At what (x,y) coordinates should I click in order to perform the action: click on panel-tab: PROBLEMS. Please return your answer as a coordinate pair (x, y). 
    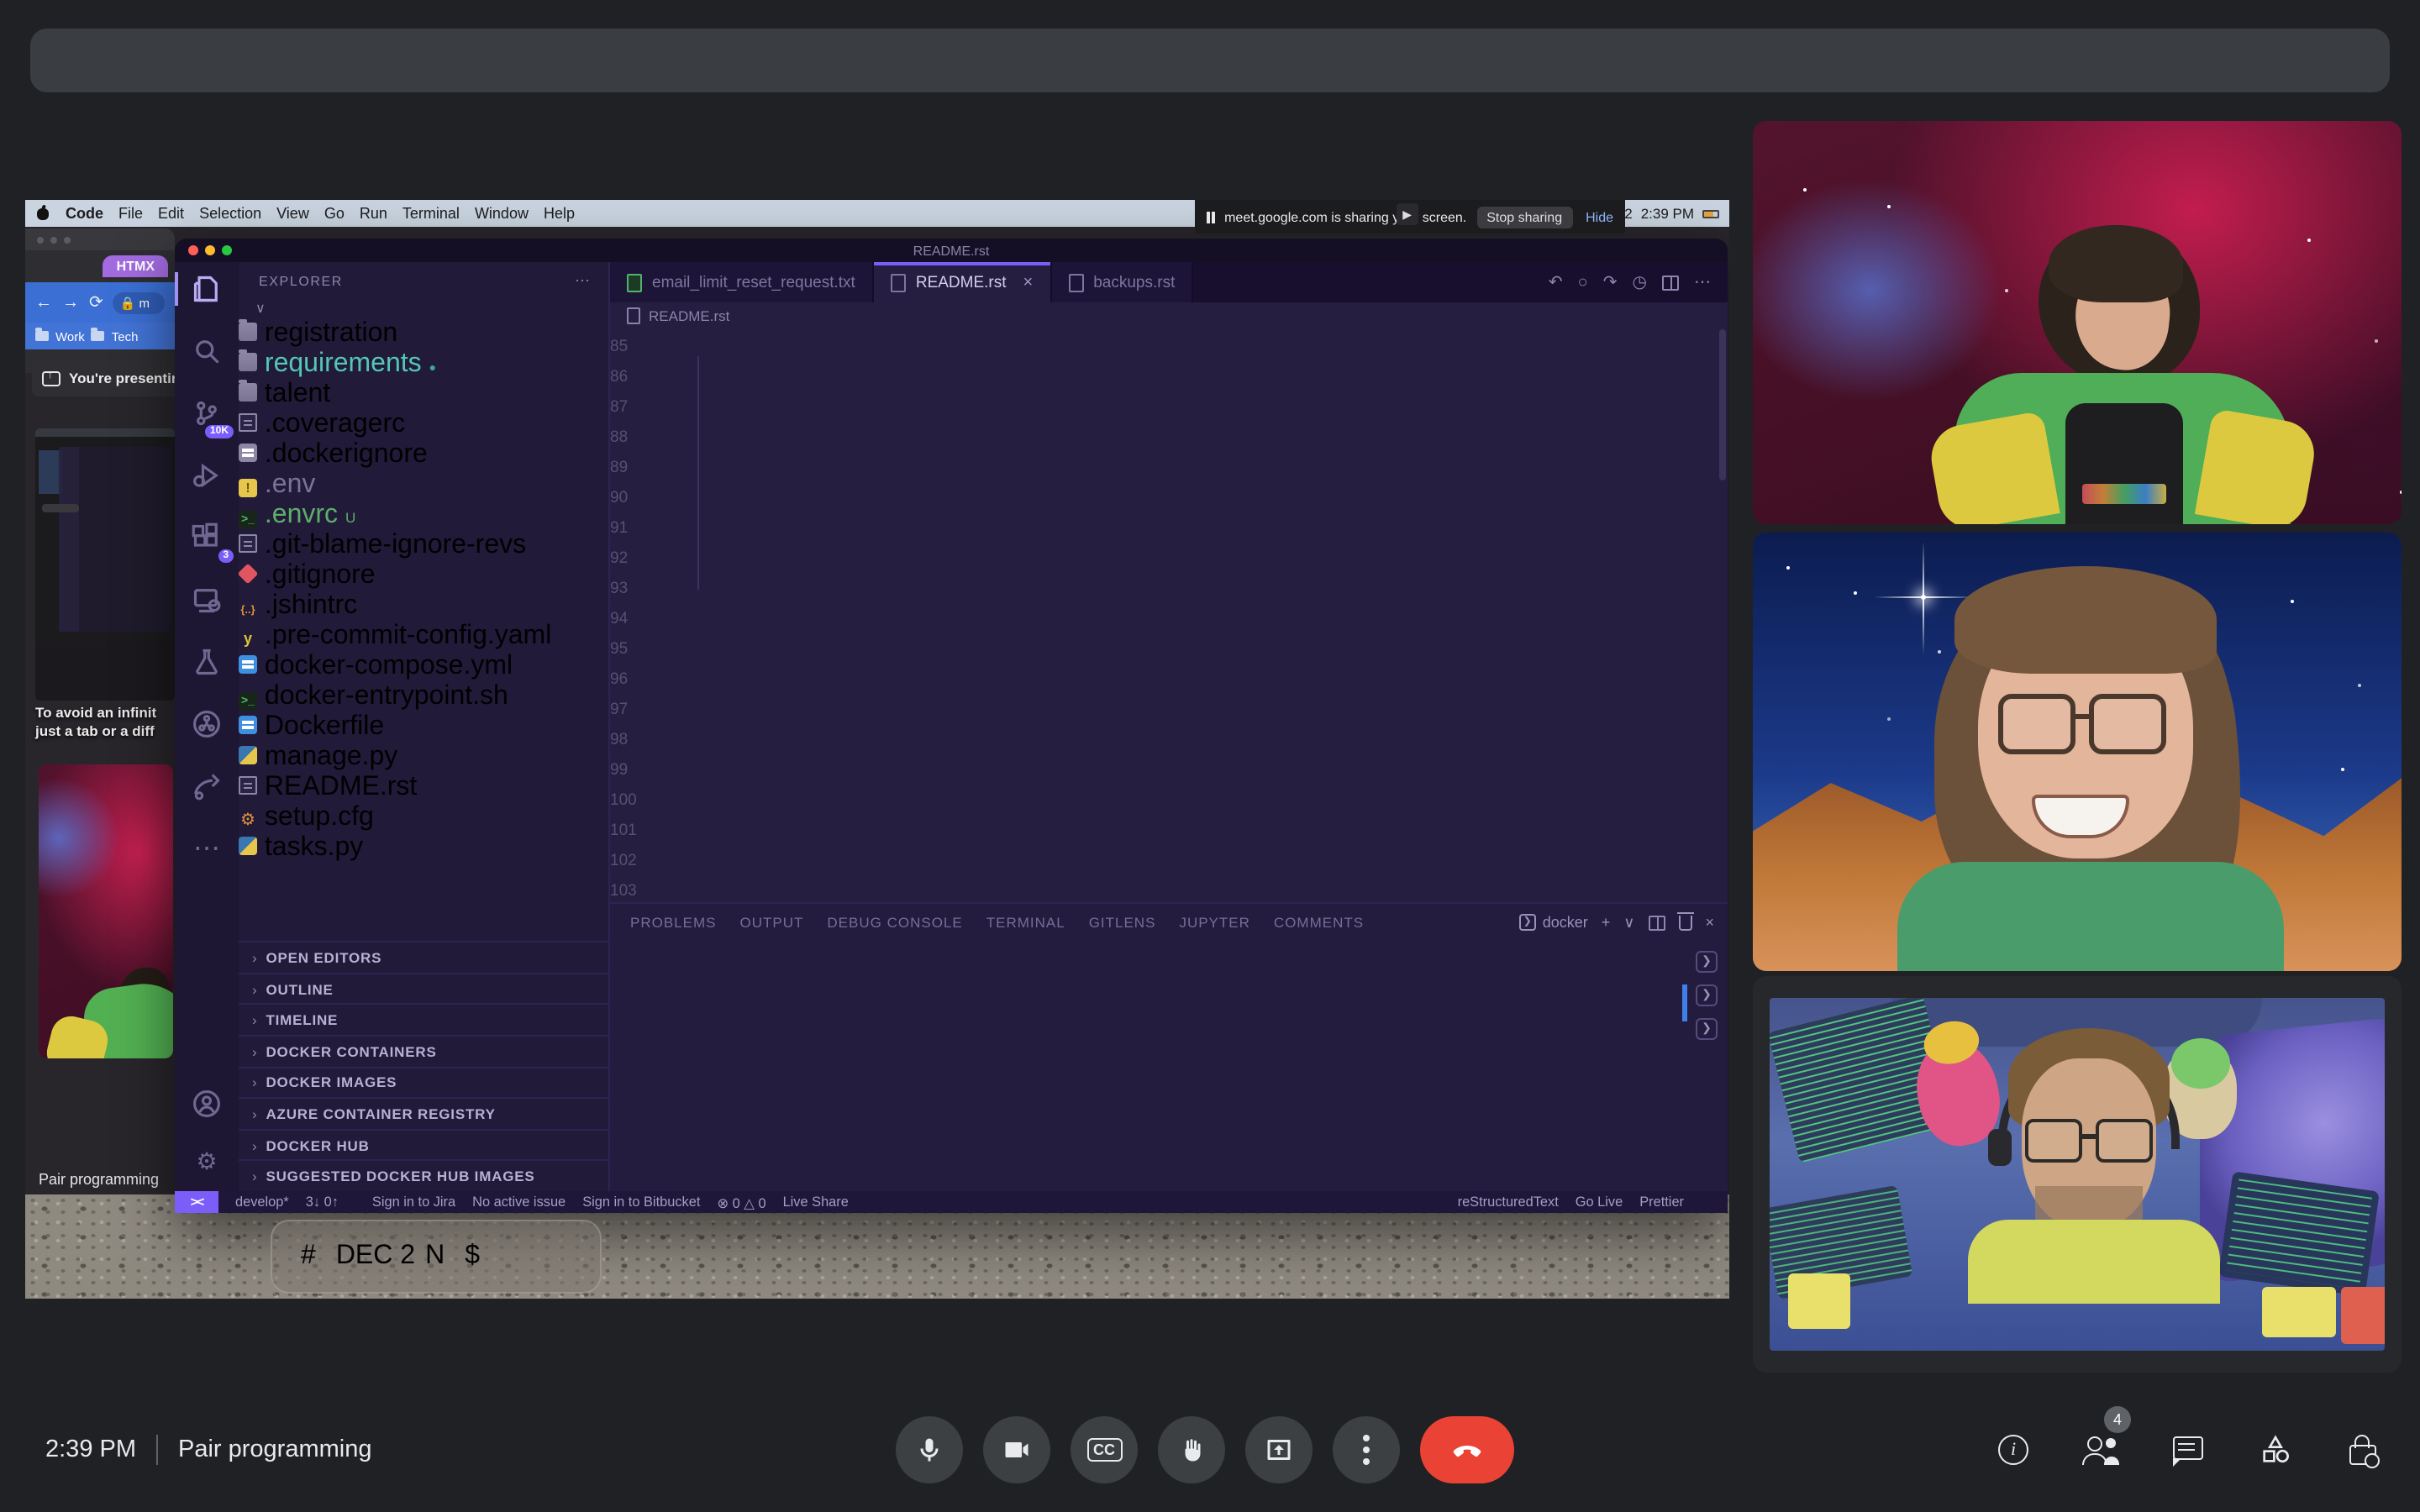
    Looking at the image, I should click on (673, 922).